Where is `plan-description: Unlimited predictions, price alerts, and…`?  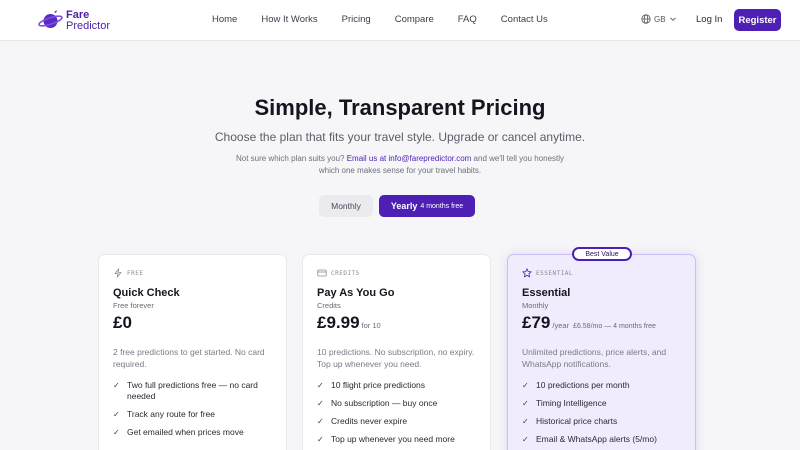
plan-description: Unlimited predictions, price alerts, and… is located at coordinates (594, 358).